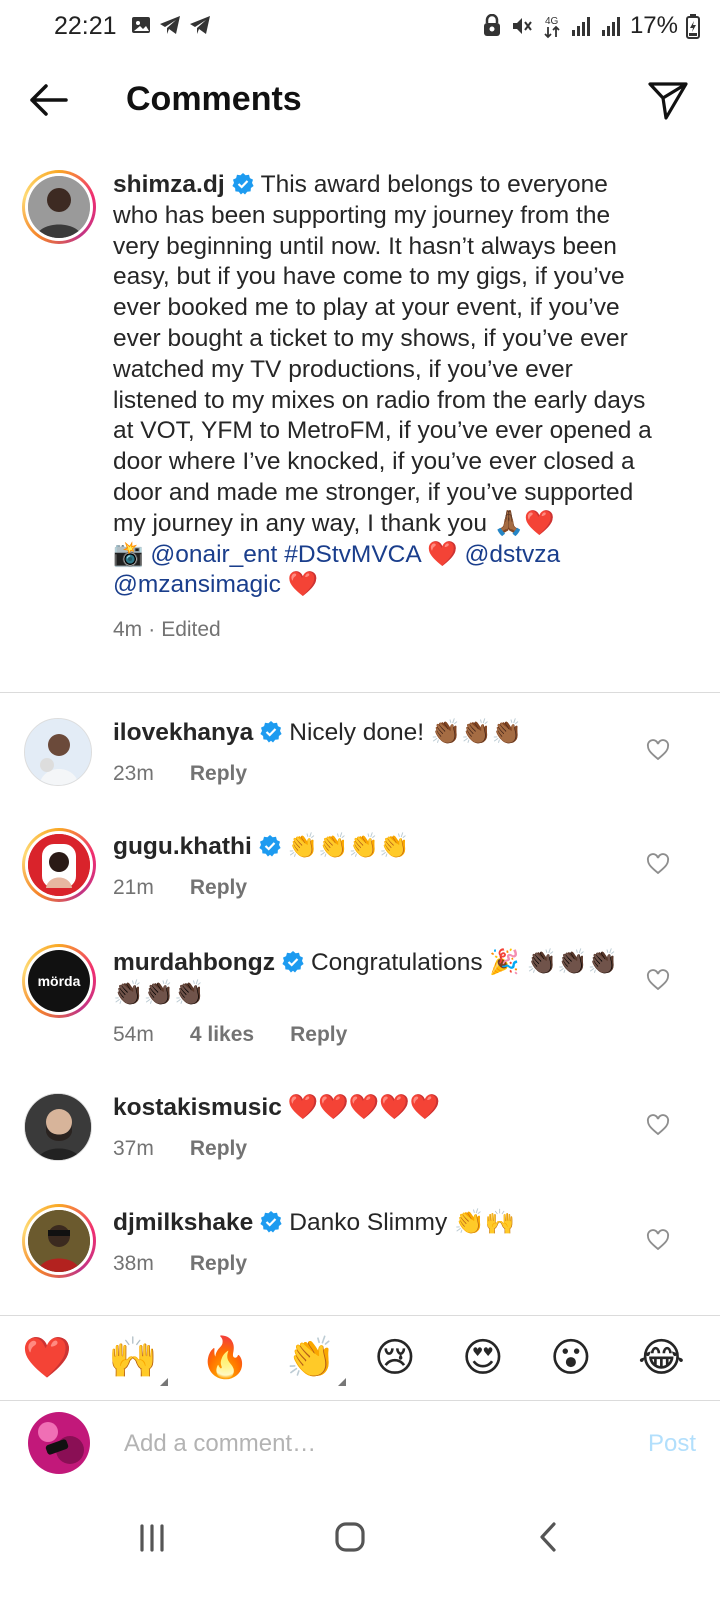  I want to click on system-nav-bar, so click(360, 1545).